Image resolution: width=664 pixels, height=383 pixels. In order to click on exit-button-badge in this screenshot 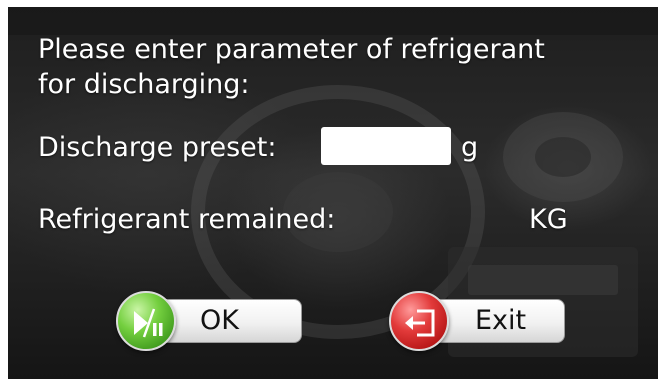, I will do `click(419, 321)`.